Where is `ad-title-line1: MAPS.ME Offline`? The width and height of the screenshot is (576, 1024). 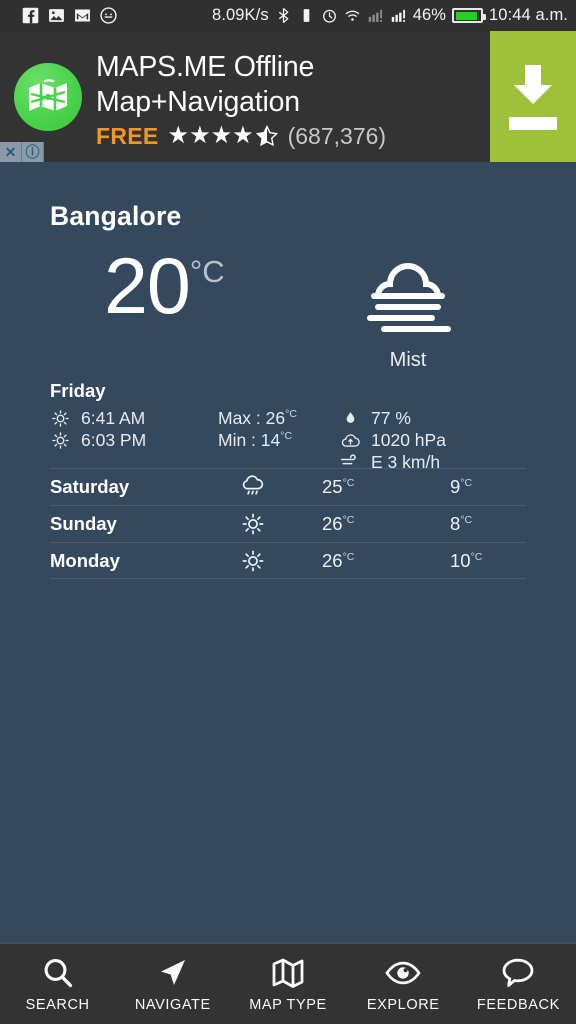 ad-title-line1: MAPS.ME Offline is located at coordinates (205, 66).